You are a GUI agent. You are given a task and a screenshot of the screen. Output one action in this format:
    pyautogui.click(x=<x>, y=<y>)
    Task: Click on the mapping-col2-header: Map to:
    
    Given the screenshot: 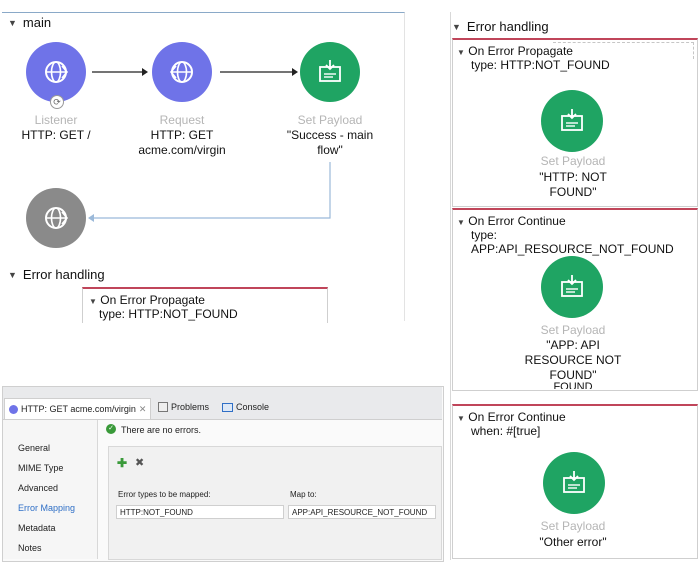 What is the action you would take?
    pyautogui.click(x=303, y=494)
    